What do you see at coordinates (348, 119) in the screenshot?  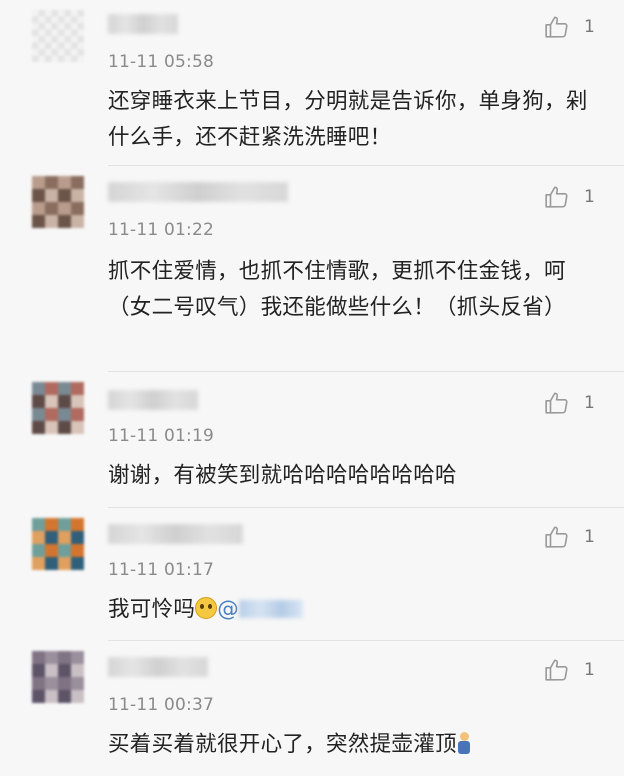 I see `comment-text: 还穿睡衣来上节目，分明就是告诉你，单身狗，剁什么手，还不赶紧洗洗睡吧！` at bounding box center [348, 119].